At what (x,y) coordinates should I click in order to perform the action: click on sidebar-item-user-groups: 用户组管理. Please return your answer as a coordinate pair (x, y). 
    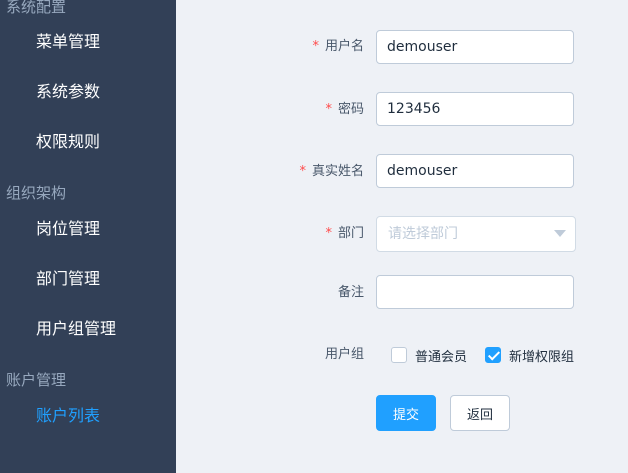
    Looking at the image, I should click on (76, 329).